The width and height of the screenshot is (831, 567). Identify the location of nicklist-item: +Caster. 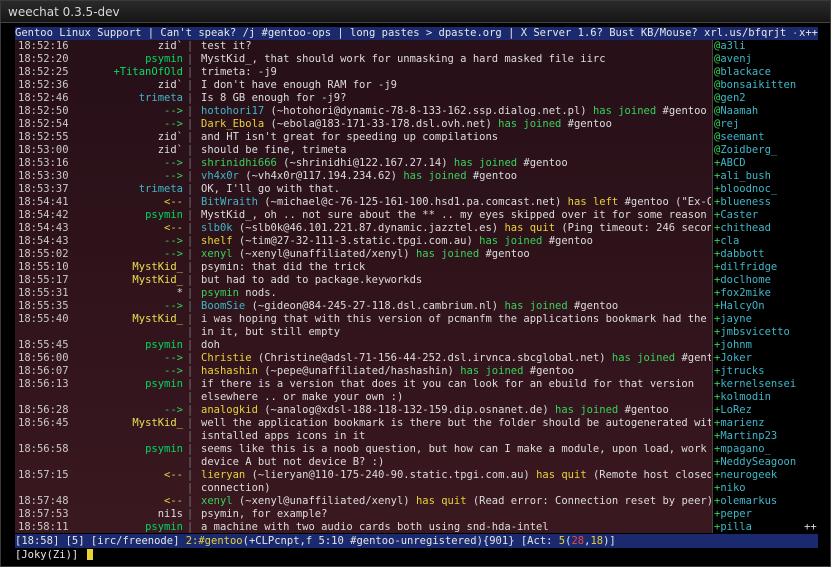
(736, 215).